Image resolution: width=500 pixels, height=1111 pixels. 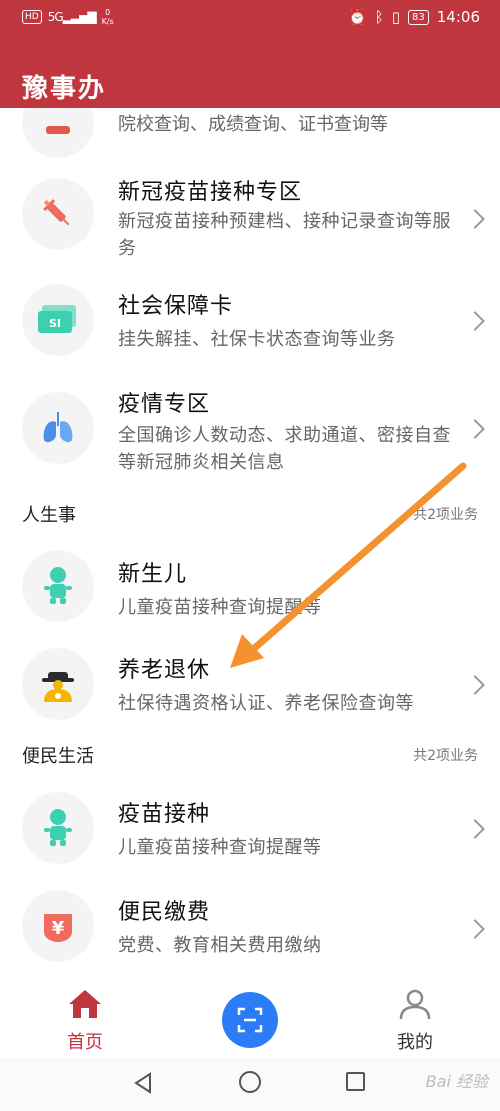 What do you see at coordinates (379, 17) in the screenshot?
I see `bluetooth-icon: ᛒ` at bounding box center [379, 17].